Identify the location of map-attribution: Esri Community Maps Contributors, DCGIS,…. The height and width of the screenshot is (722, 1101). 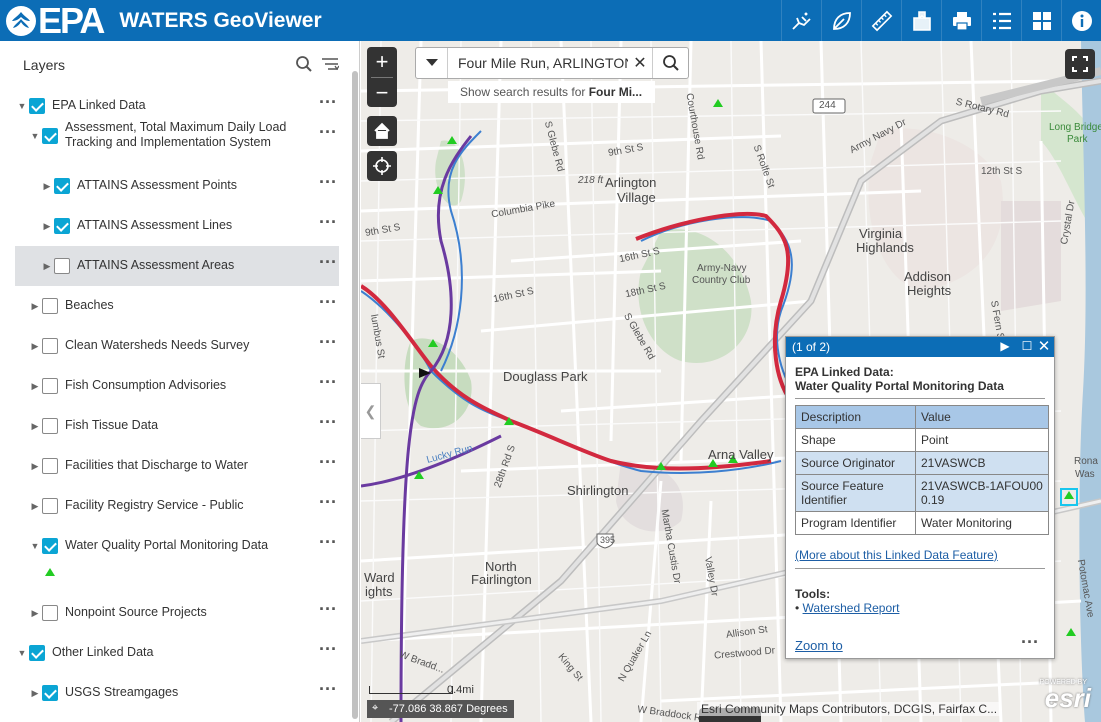
(849, 709).